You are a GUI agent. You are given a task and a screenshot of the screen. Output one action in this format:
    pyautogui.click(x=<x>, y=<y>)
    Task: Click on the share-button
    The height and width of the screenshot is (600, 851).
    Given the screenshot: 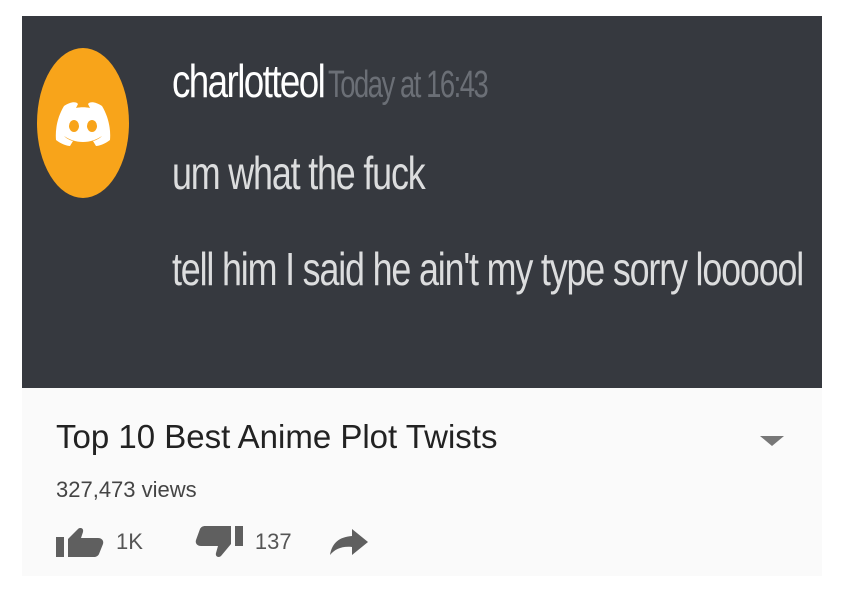 What is the action you would take?
    pyautogui.click(x=348, y=542)
    